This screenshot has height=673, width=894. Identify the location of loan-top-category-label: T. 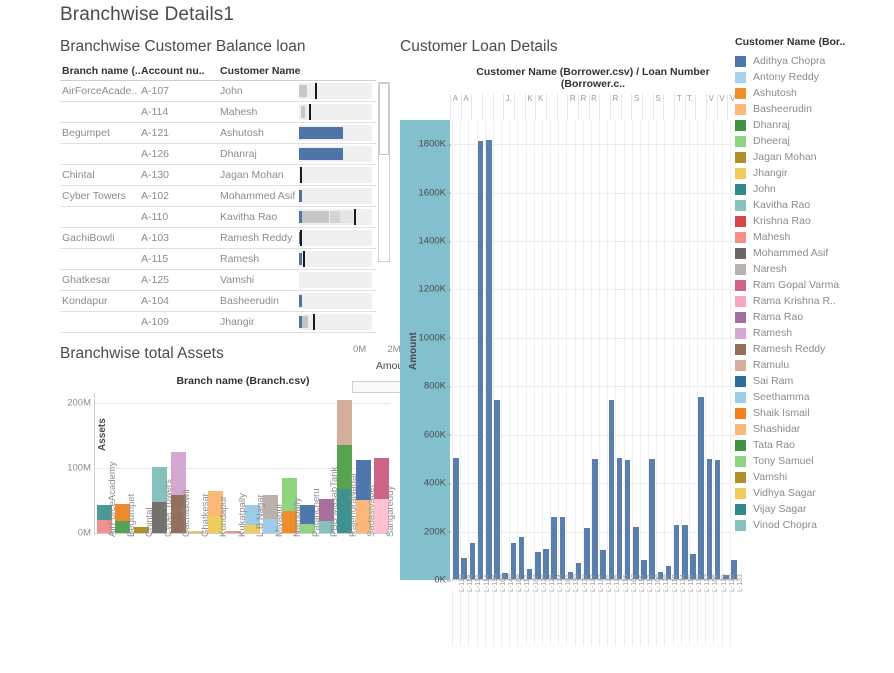
(679, 98).